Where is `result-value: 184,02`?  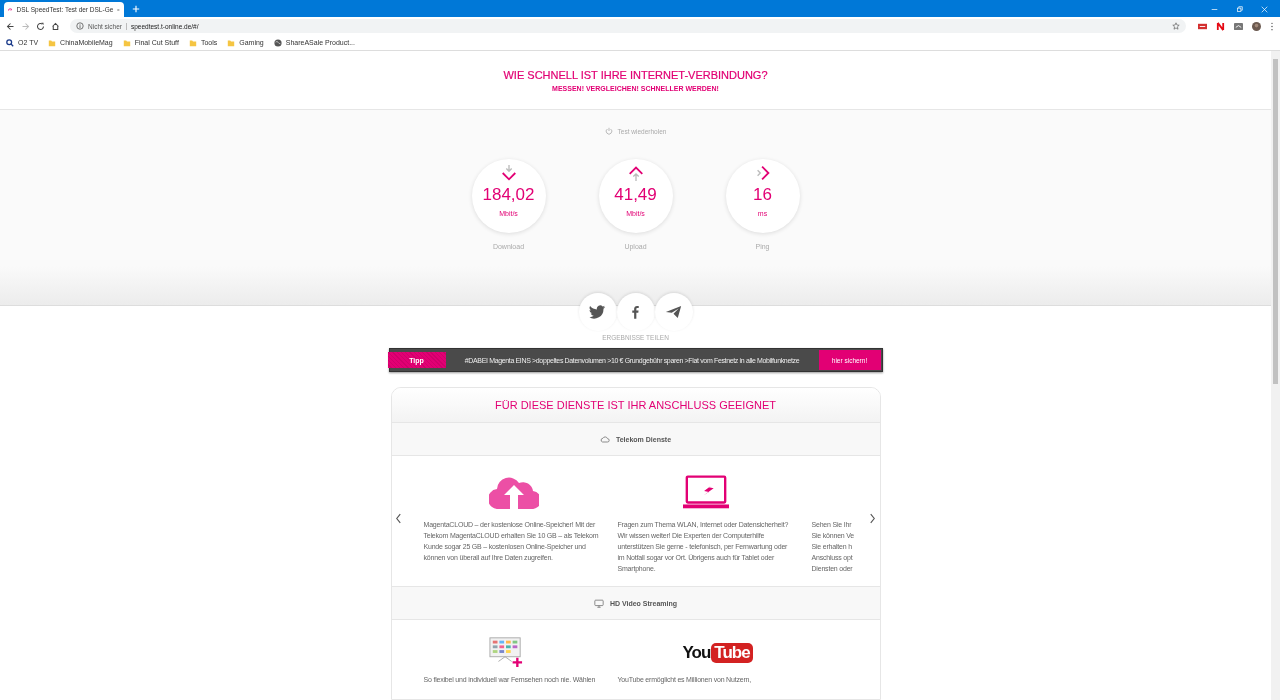
result-value: 184,02 is located at coordinates (508, 195).